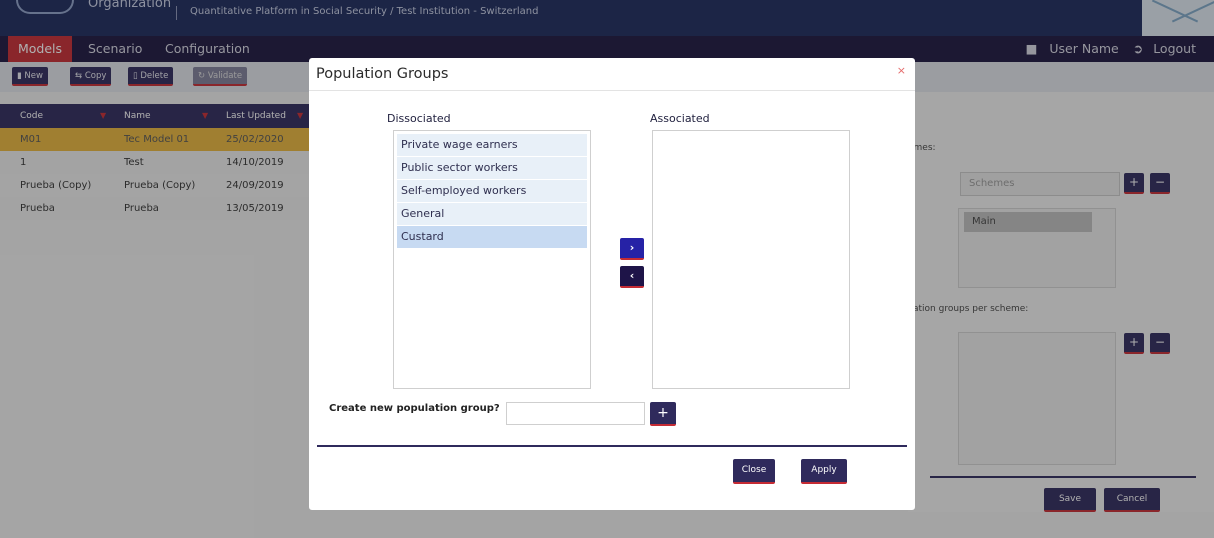  What do you see at coordinates (754, 471) in the screenshot?
I see `close-button: Close` at bounding box center [754, 471].